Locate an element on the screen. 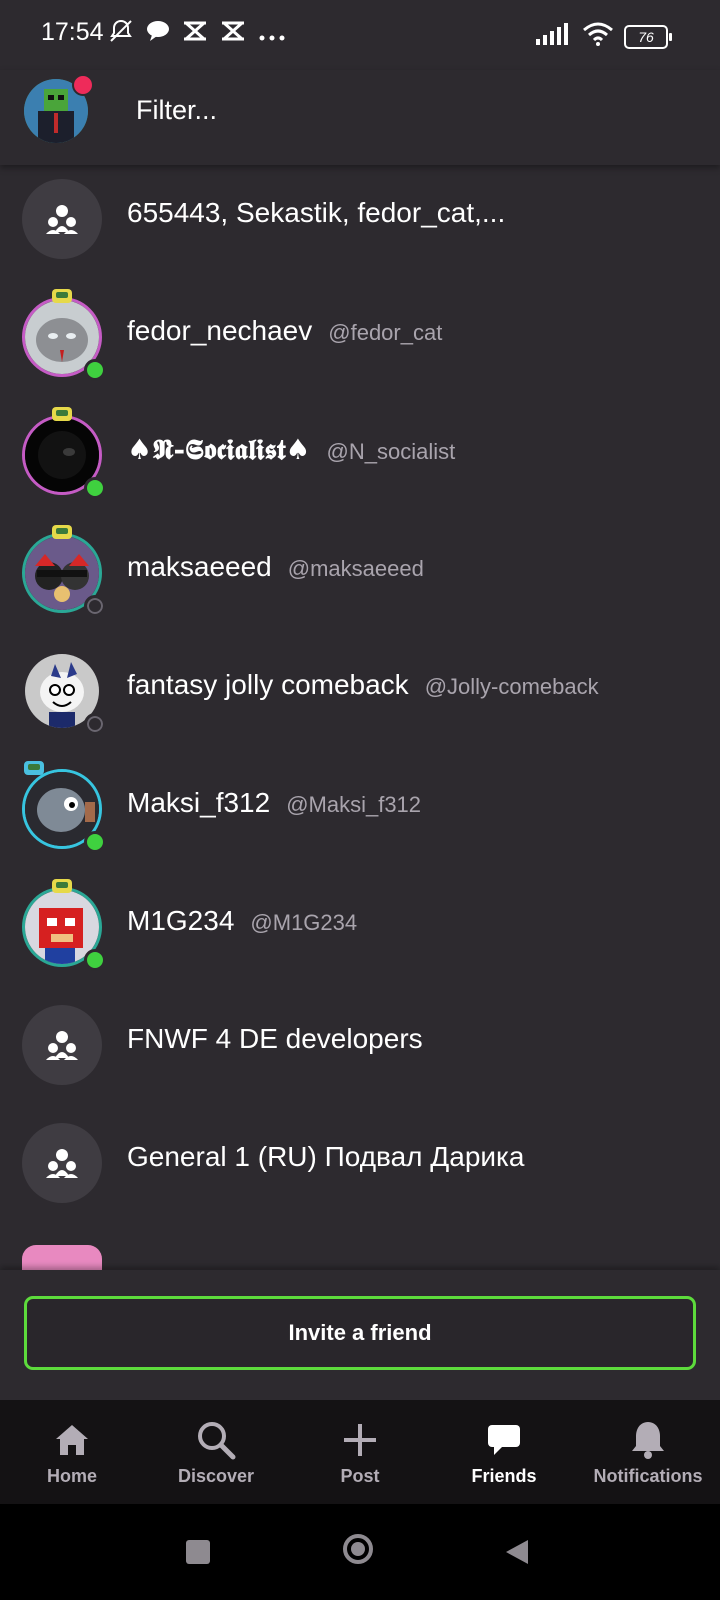  display-name: fedor_nechaev is located at coordinates (220, 330).